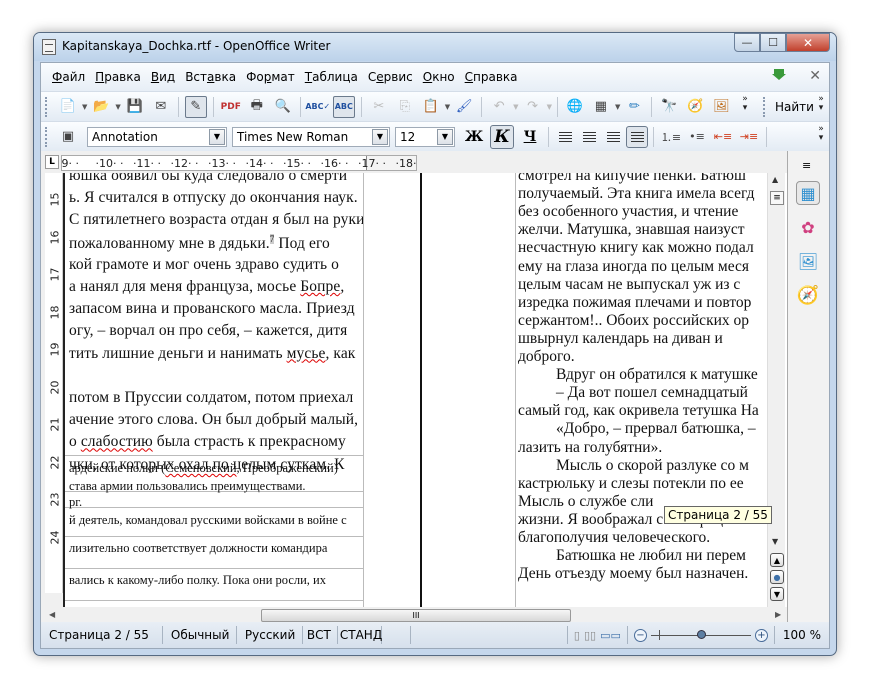 This screenshot has height=689, width=870. Describe the element at coordinates (808, 193) in the screenshot. I see `properties-icon: ▦` at that location.